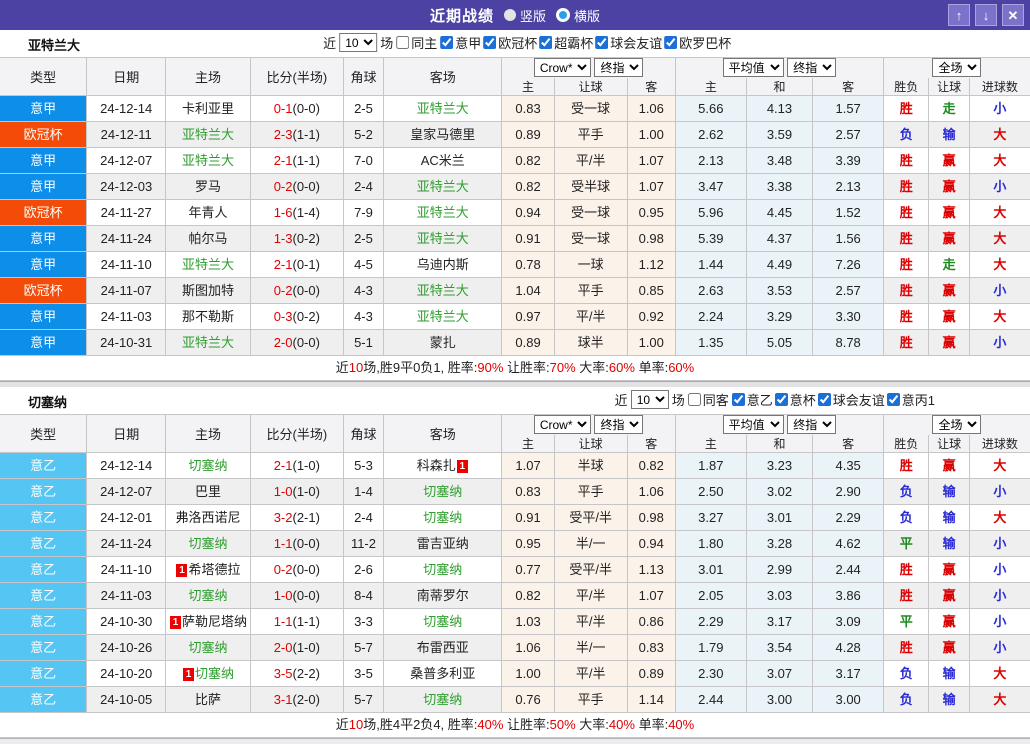  I want to click on competition-filter-超霸杯: 超霸杯, so click(566, 42).